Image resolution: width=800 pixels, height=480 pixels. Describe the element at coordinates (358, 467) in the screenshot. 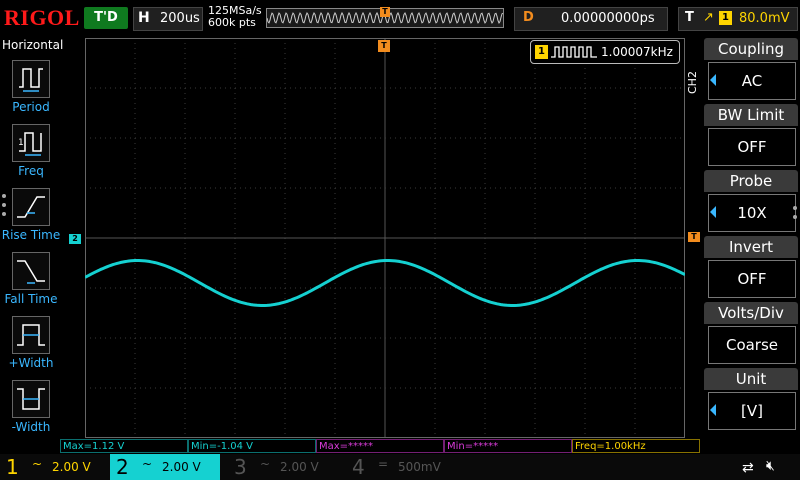

I see `ch4-number: 4` at that location.